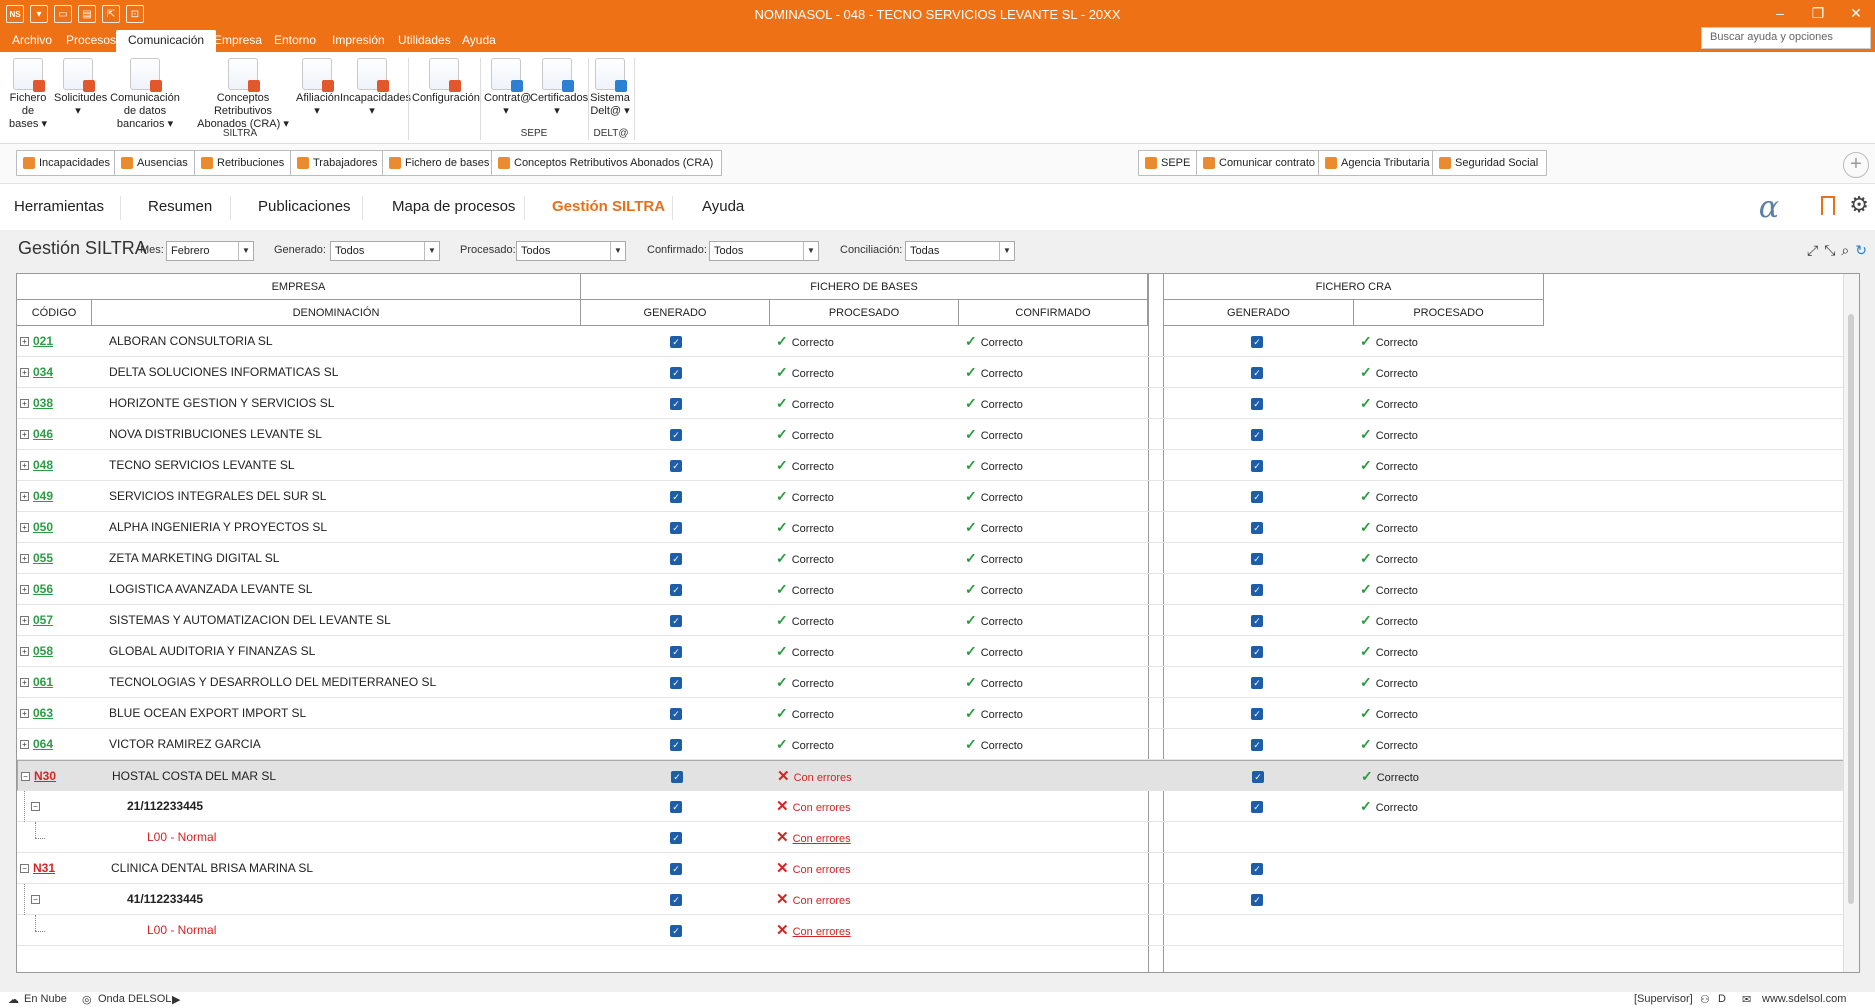 The image size is (1875, 1008). I want to click on delsol-icon: D, so click(1722, 999).